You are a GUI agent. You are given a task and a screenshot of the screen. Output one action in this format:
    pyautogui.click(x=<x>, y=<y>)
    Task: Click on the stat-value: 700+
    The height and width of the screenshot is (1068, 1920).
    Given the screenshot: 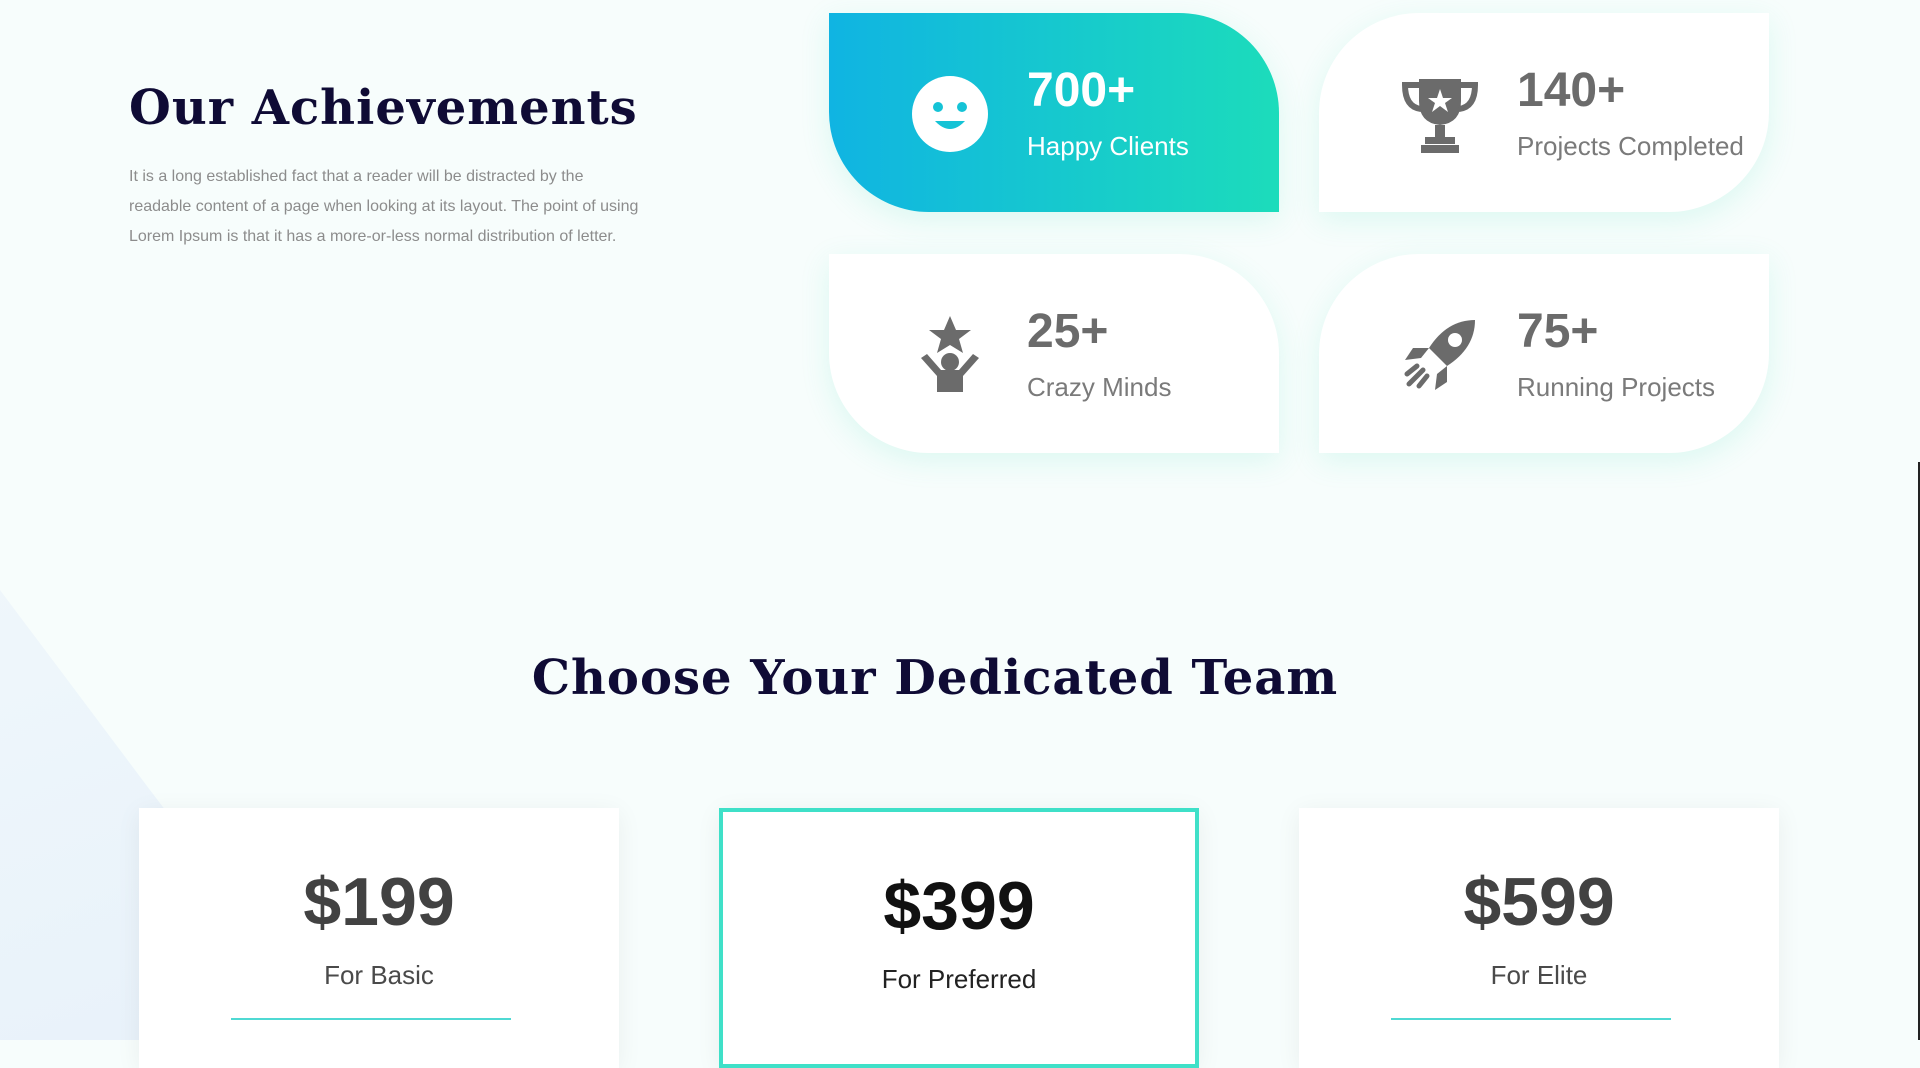 What is the action you would take?
    pyautogui.click(x=1081, y=90)
    